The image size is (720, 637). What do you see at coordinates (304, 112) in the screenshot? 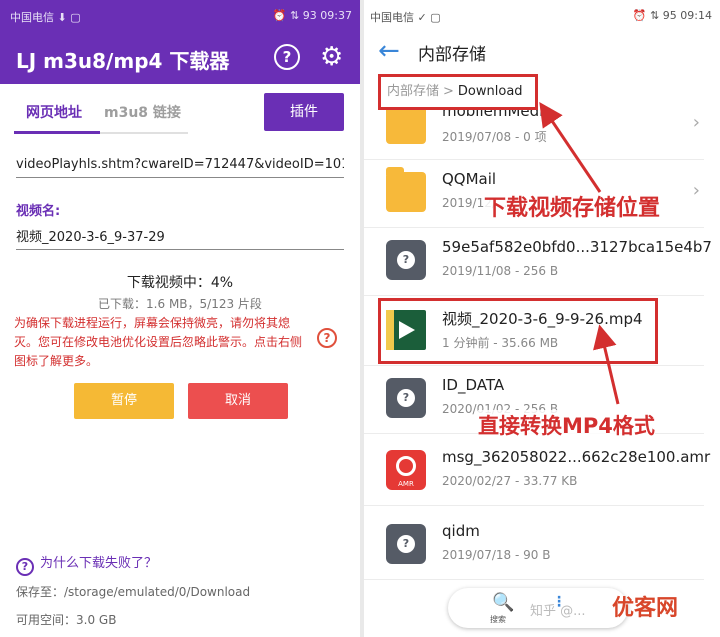
I see `plugin-button: 插件` at bounding box center [304, 112].